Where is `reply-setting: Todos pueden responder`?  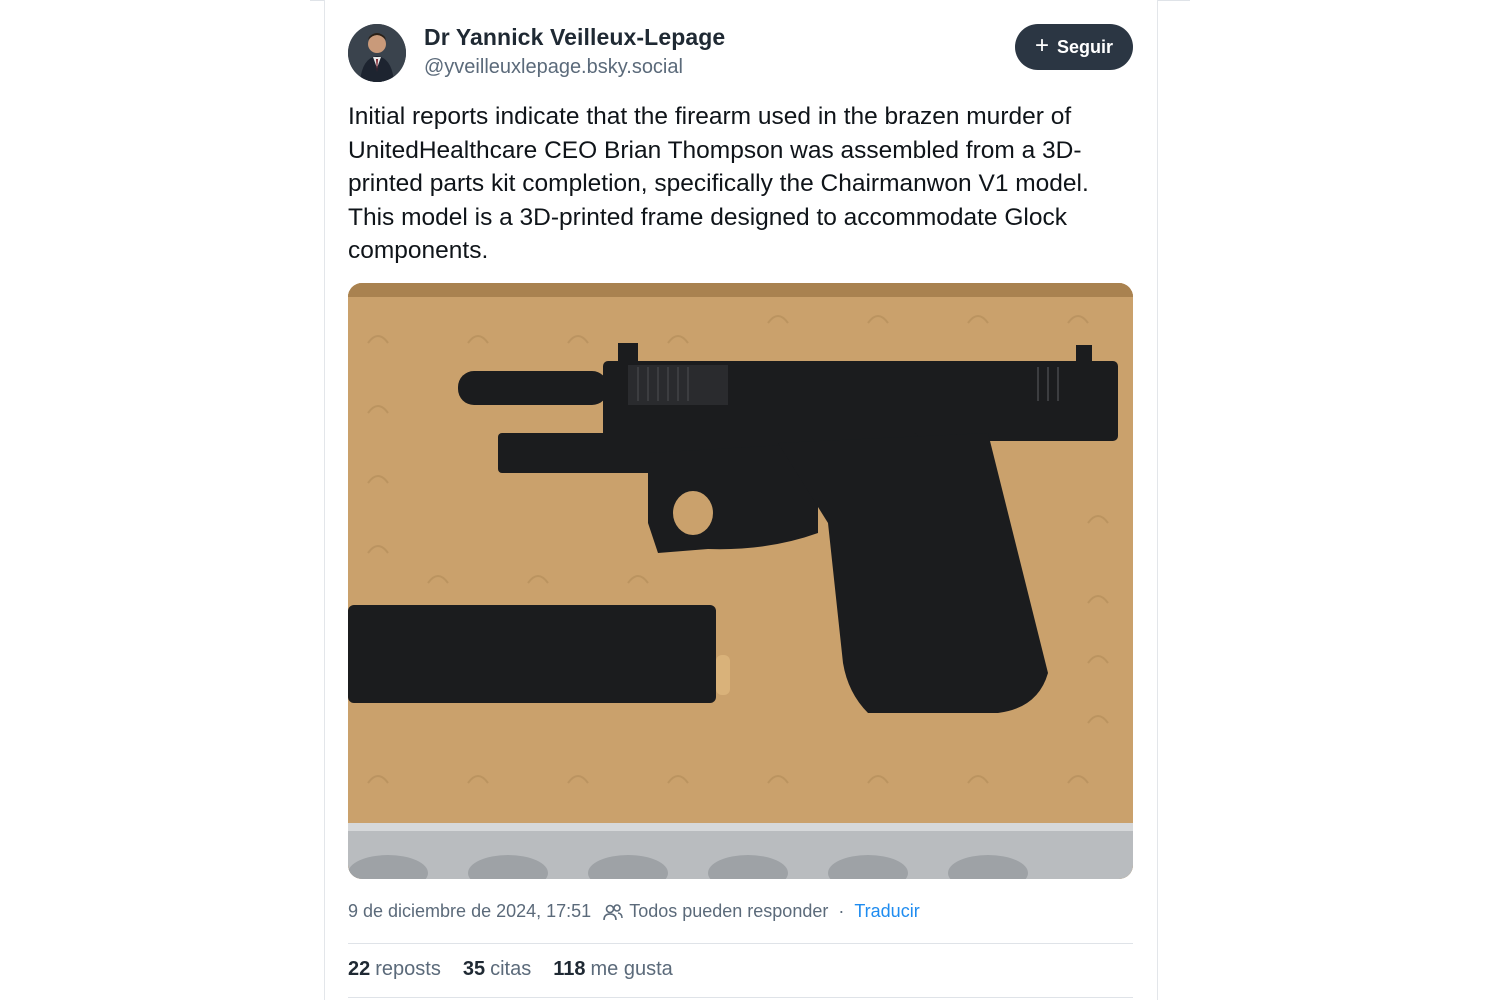 reply-setting: Todos pueden responder is located at coordinates (729, 911).